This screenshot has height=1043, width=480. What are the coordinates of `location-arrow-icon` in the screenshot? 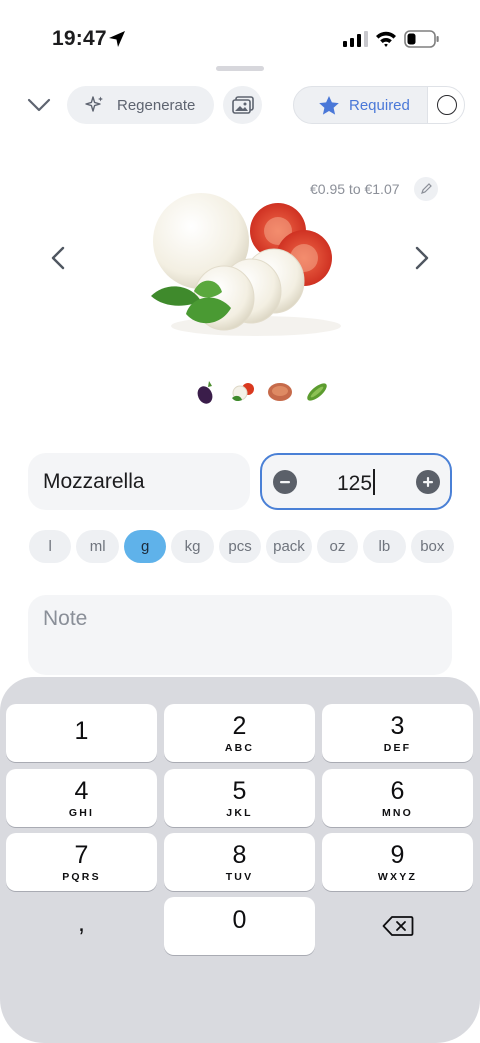 It's located at (117, 39).